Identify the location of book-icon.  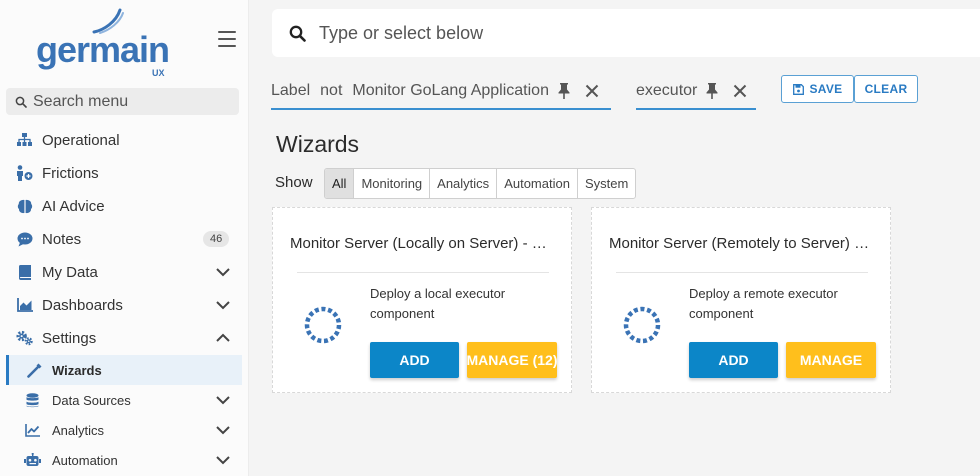
(24, 272).